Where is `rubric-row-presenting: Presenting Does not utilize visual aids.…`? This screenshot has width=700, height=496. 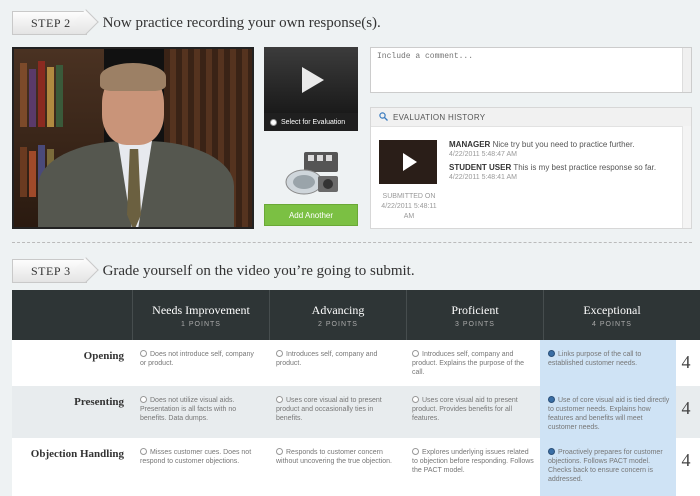 rubric-row-presenting: Presenting Does not utilize visual aids.… is located at coordinates (356, 412).